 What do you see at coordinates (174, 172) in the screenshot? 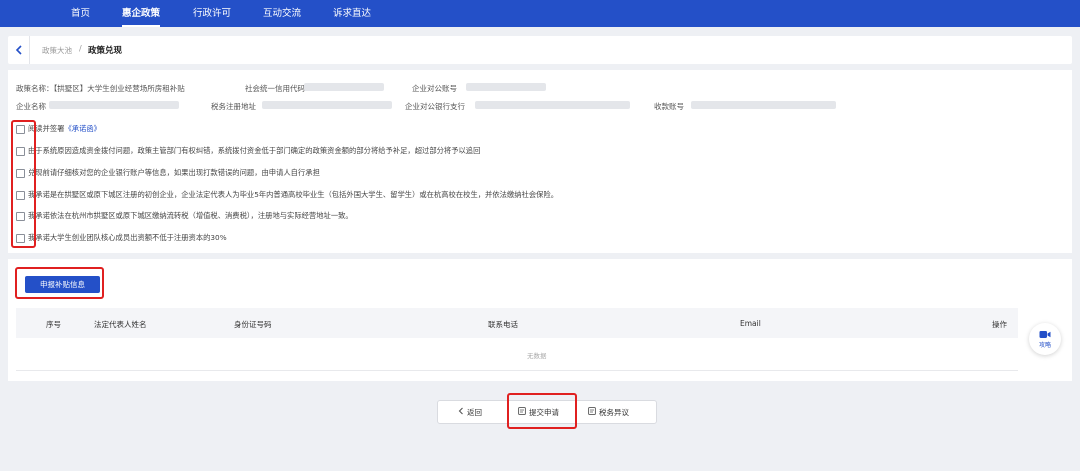
I see `commitment-text: 兑现前请仔细核对您的企业银行账户等信息，如果出现打款错误的问题，由申请人自行承担` at bounding box center [174, 172].